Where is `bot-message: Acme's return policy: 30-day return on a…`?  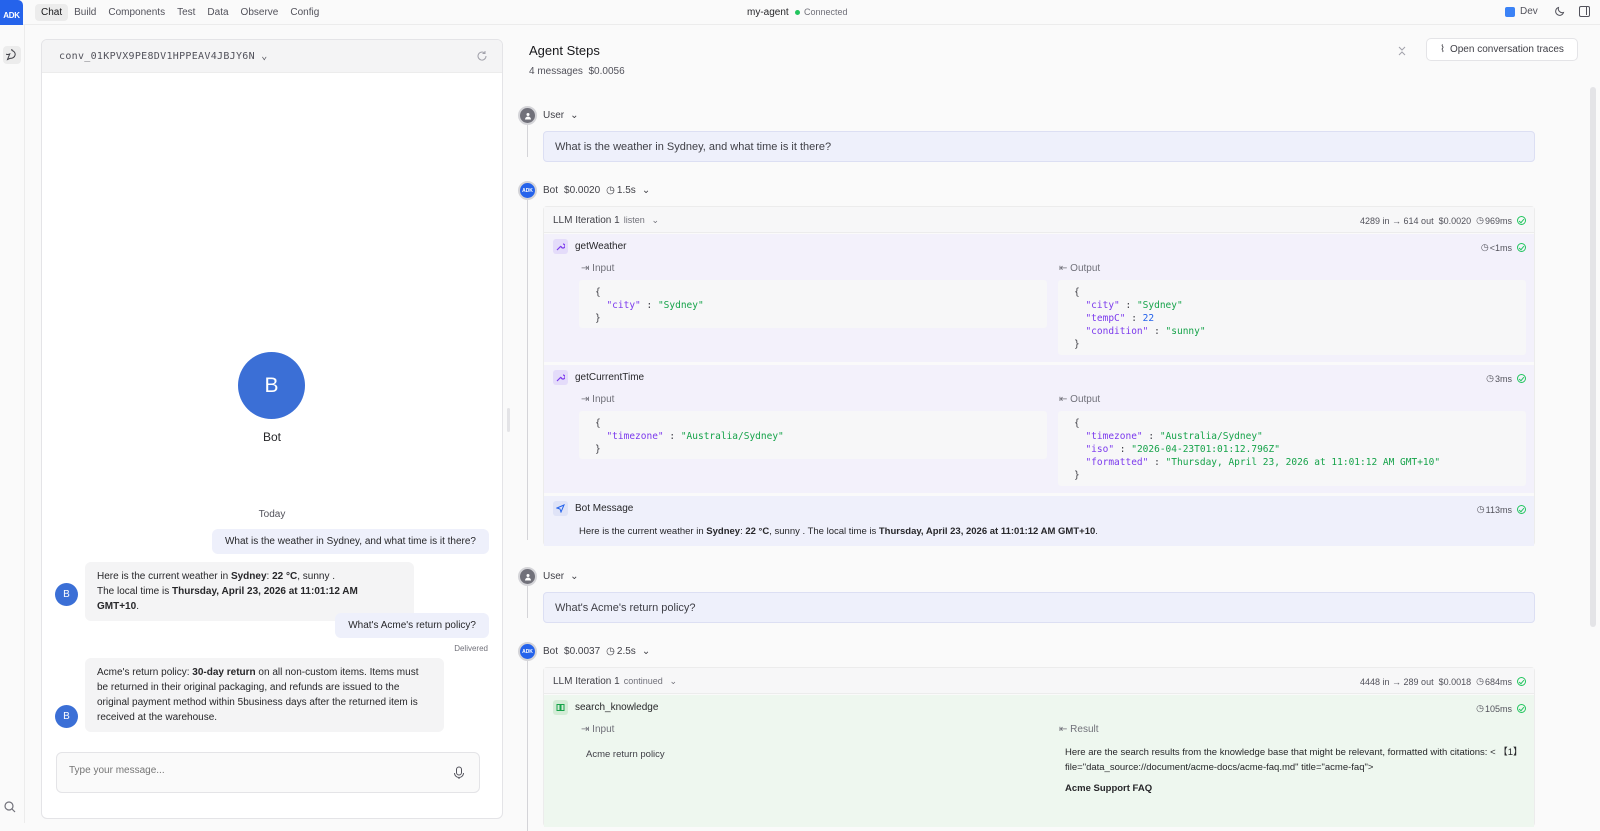
bot-message: Acme's return policy: 30-day return on a… is located at coordinates (264, 695).